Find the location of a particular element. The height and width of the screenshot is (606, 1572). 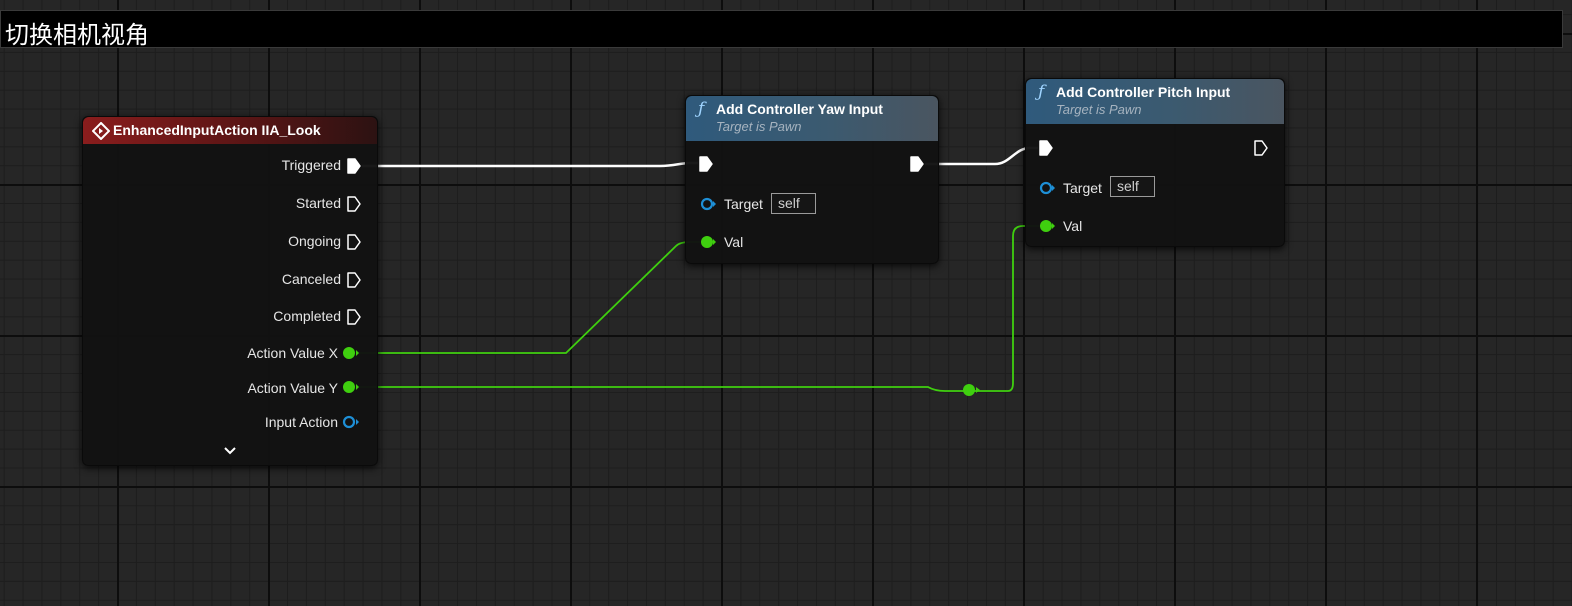

exec-wire-triggered-to-yaw is located at coordinates (530, 164).